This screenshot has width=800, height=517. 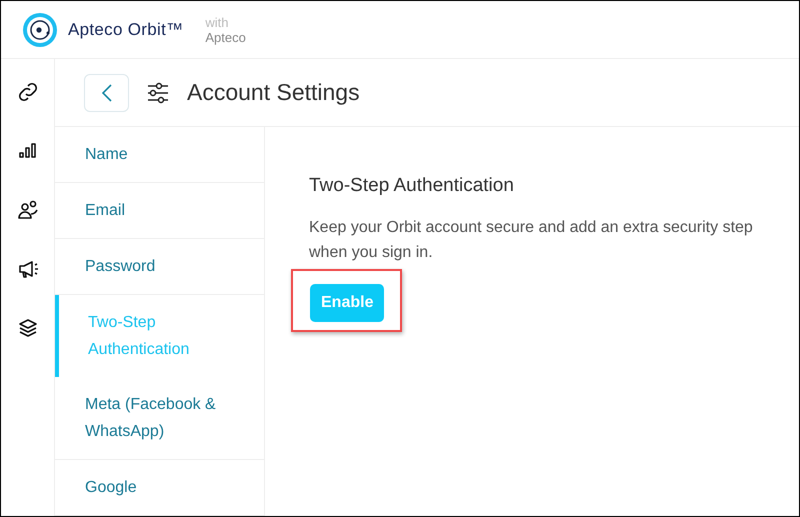 I want to click on link-icon, so click(x=27, y=92).